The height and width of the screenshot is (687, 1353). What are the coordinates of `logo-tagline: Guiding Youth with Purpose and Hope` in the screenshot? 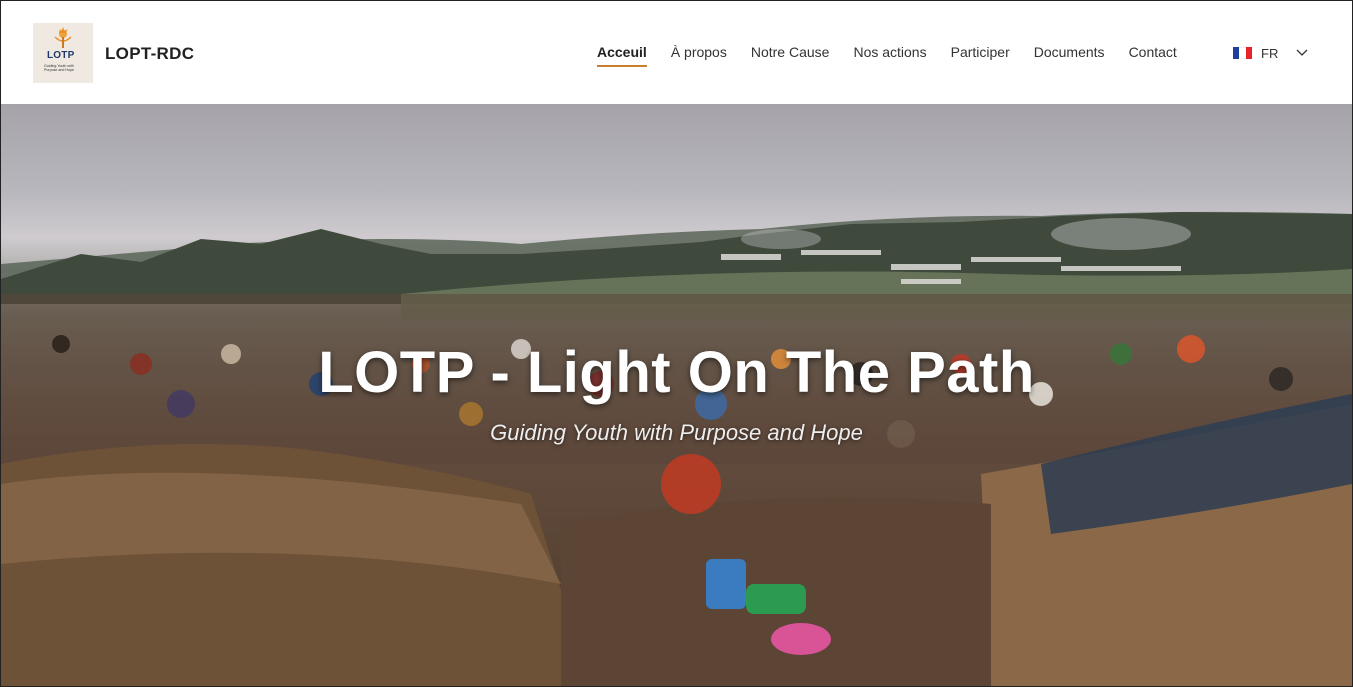 It's located at (59, 68).